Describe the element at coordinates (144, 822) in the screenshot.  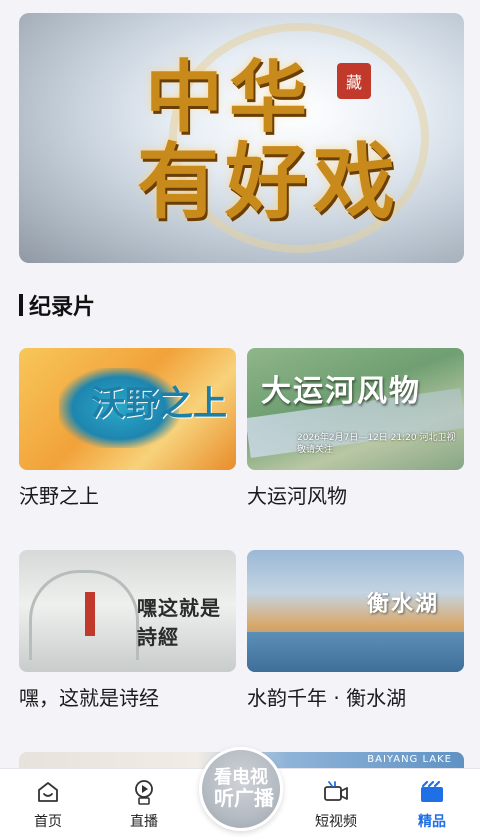
I see `tab-label: 直播` at that location.